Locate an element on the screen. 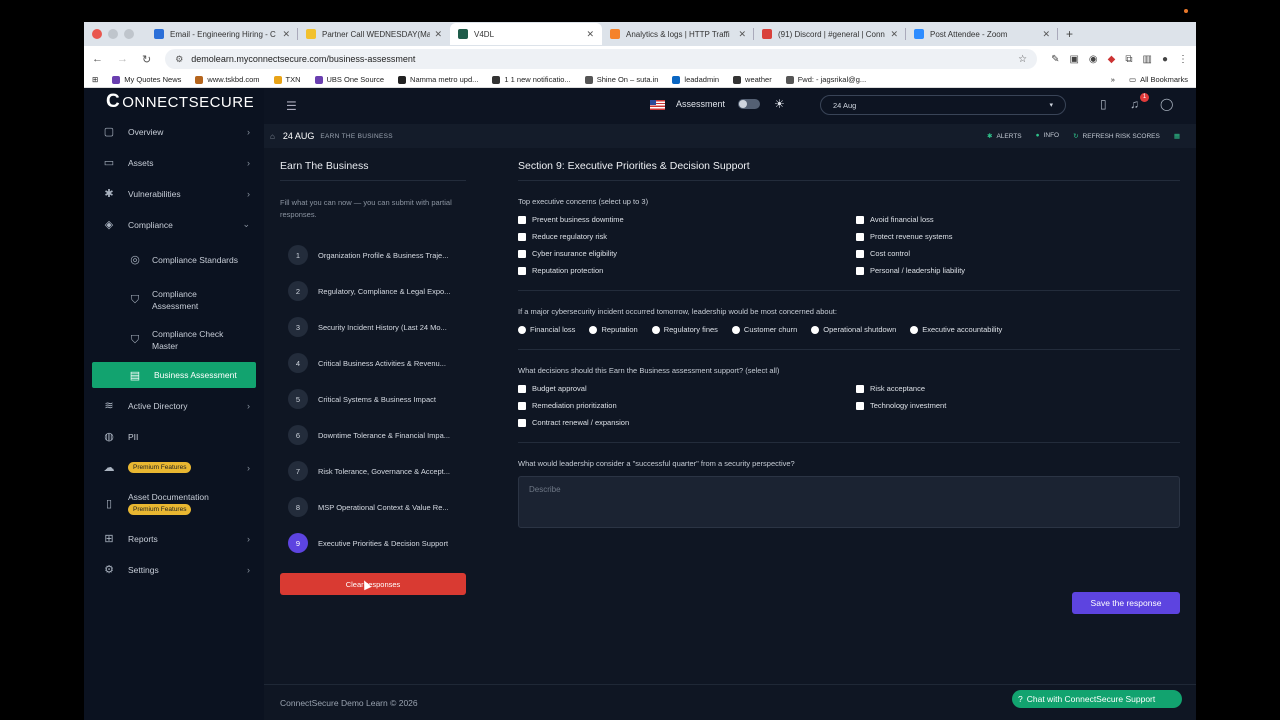  bookmark-item: My Quotes News is located at coordinates (146, 79).